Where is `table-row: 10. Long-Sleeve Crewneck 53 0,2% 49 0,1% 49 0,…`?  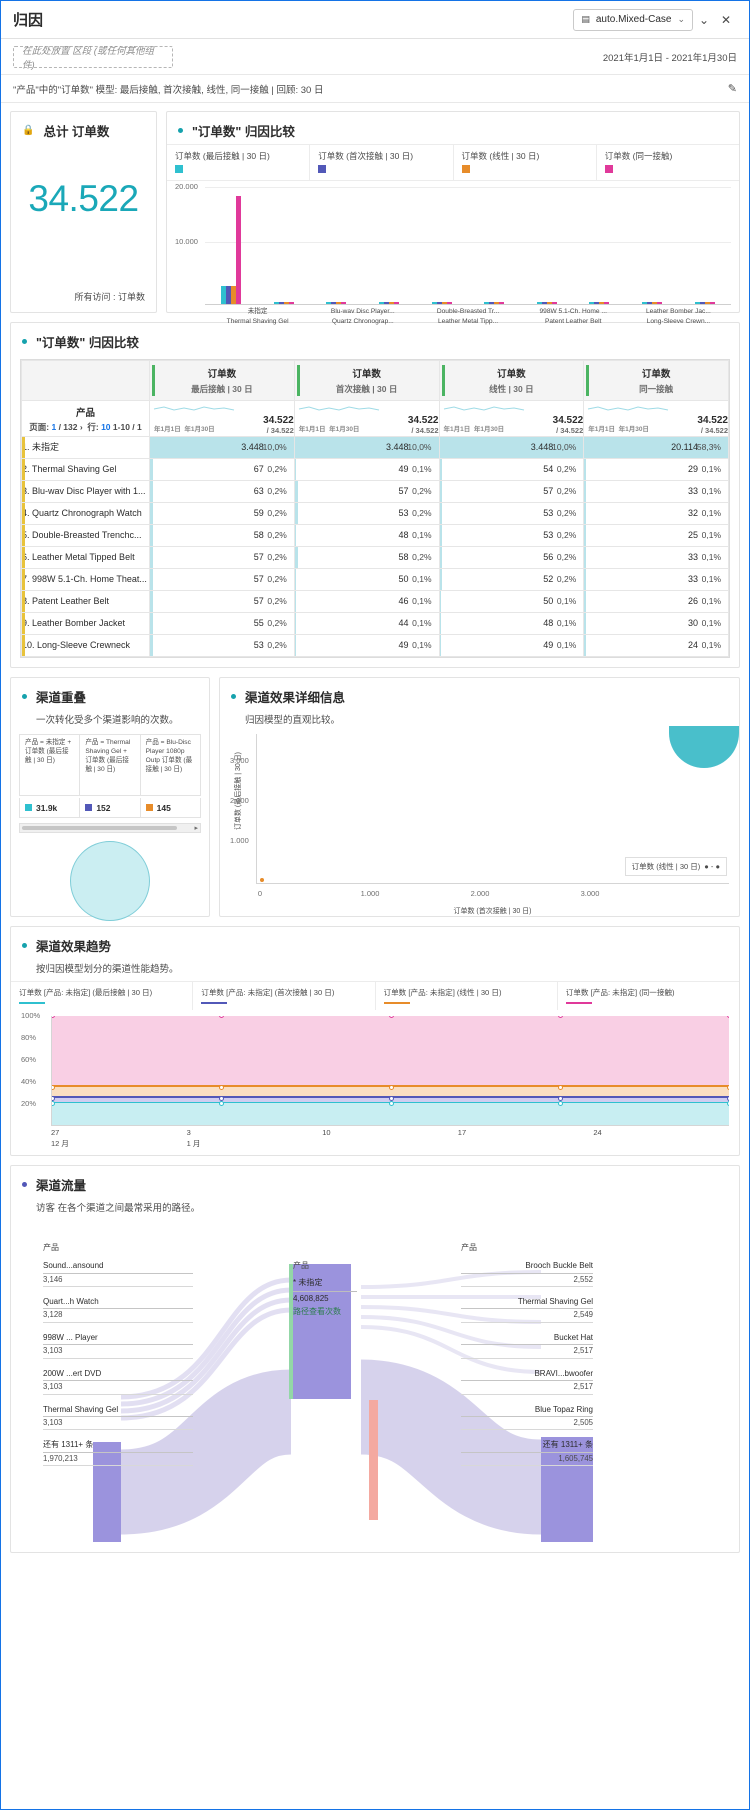
table-row: 10. Long-Sleeve Crewneck 53 0,2% 49 0,1% 49 0,… is located at coordinates (375, 645).